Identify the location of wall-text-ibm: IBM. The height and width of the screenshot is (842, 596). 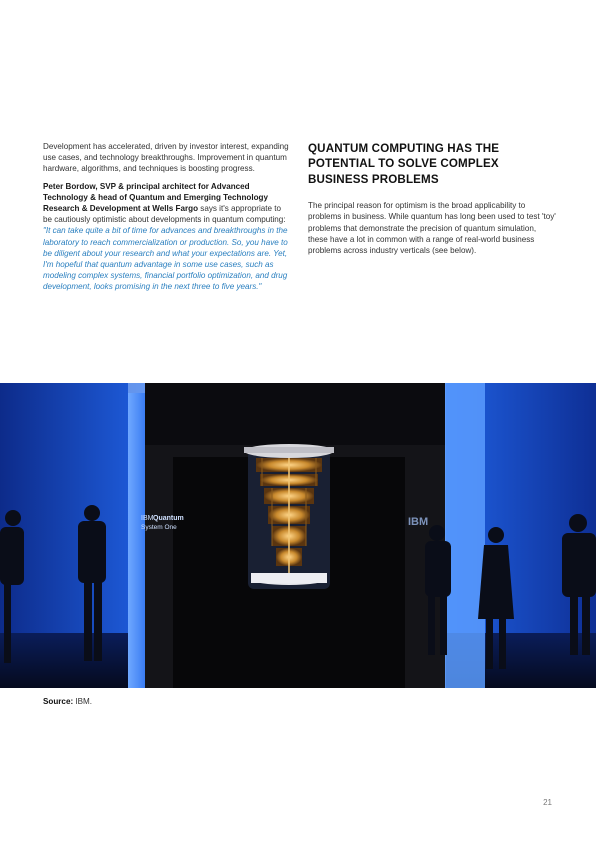
(147, 518).